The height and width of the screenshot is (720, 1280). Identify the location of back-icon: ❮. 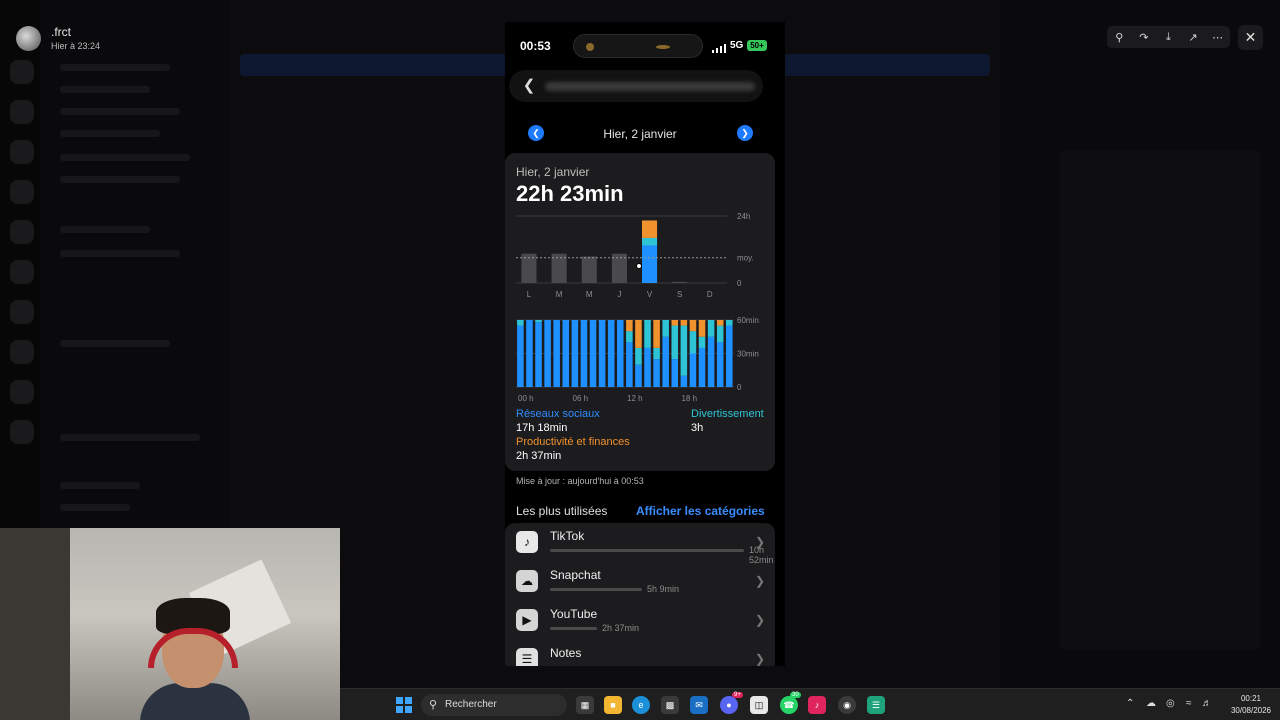
(529, 85).